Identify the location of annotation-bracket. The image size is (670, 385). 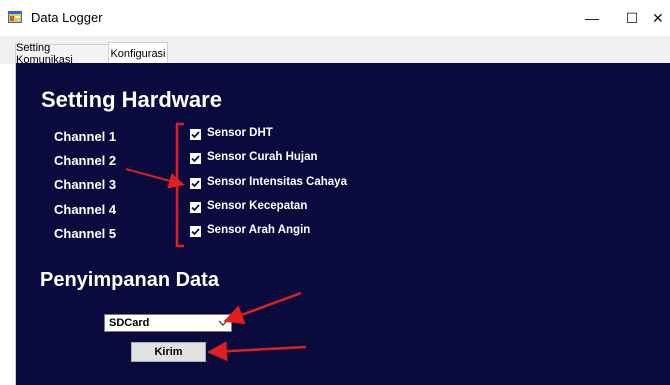
(179, 185).